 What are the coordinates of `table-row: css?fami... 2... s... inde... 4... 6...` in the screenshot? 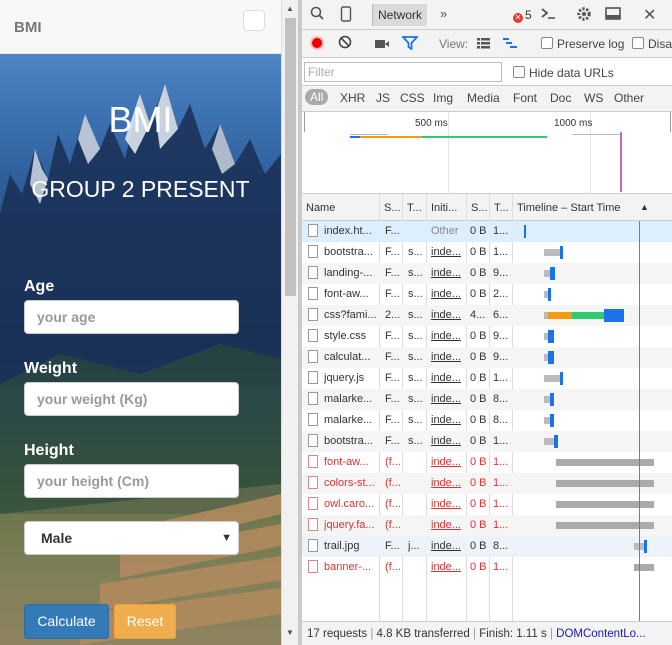 It's located at (487, 315).